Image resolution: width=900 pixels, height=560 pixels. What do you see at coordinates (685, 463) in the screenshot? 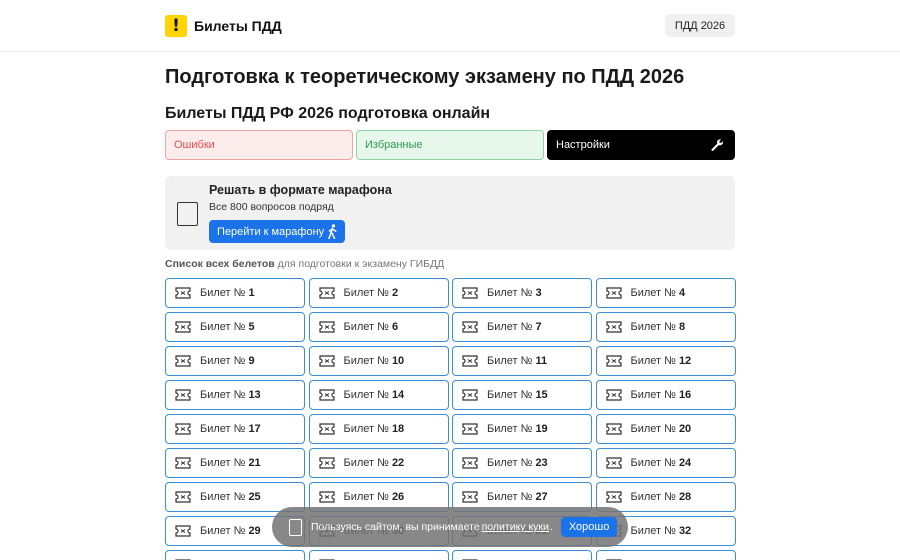
I see `ticket-number: 24` at bounding box center [685, 463].